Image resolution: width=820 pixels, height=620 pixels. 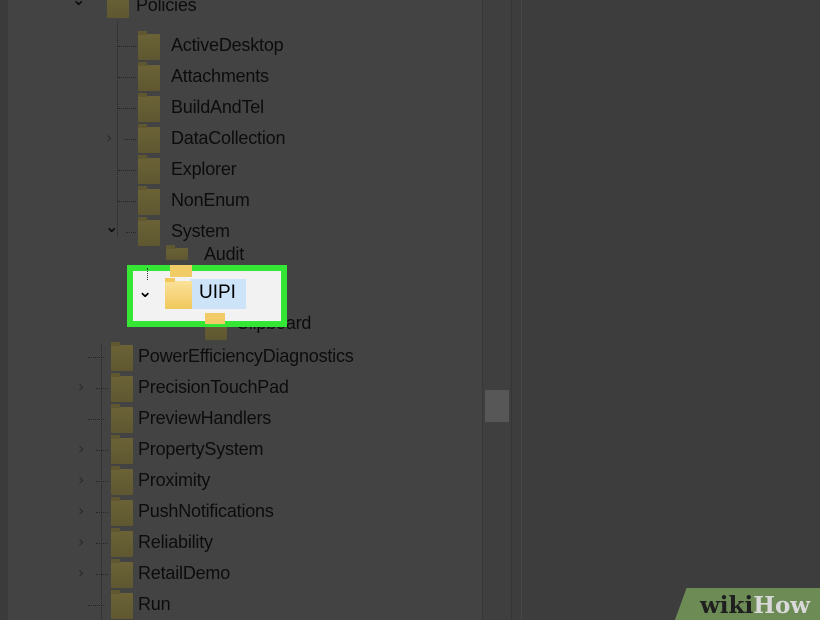 I want to click on tree-node-uipi-label: UIPI, so click(x=217, y=293).